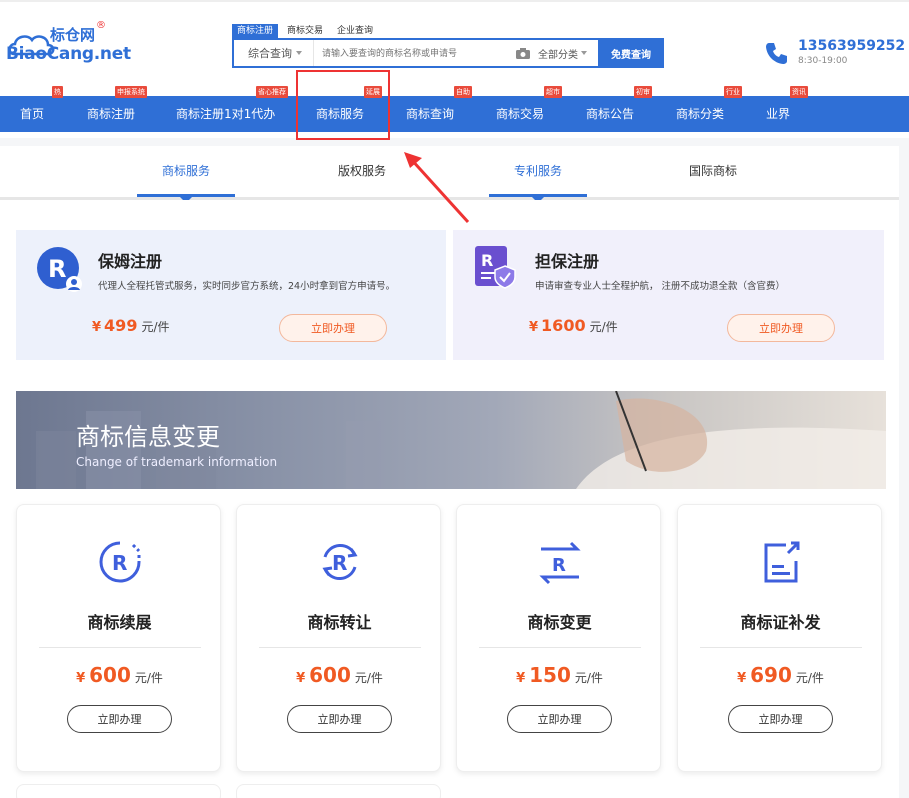 The width and height of the screenshot is (909, 798). What do you see at coordinates (355, 31) in the screenshot?
I see `search-tab-company-query: 企业查询` at bounding box center [355, 31].